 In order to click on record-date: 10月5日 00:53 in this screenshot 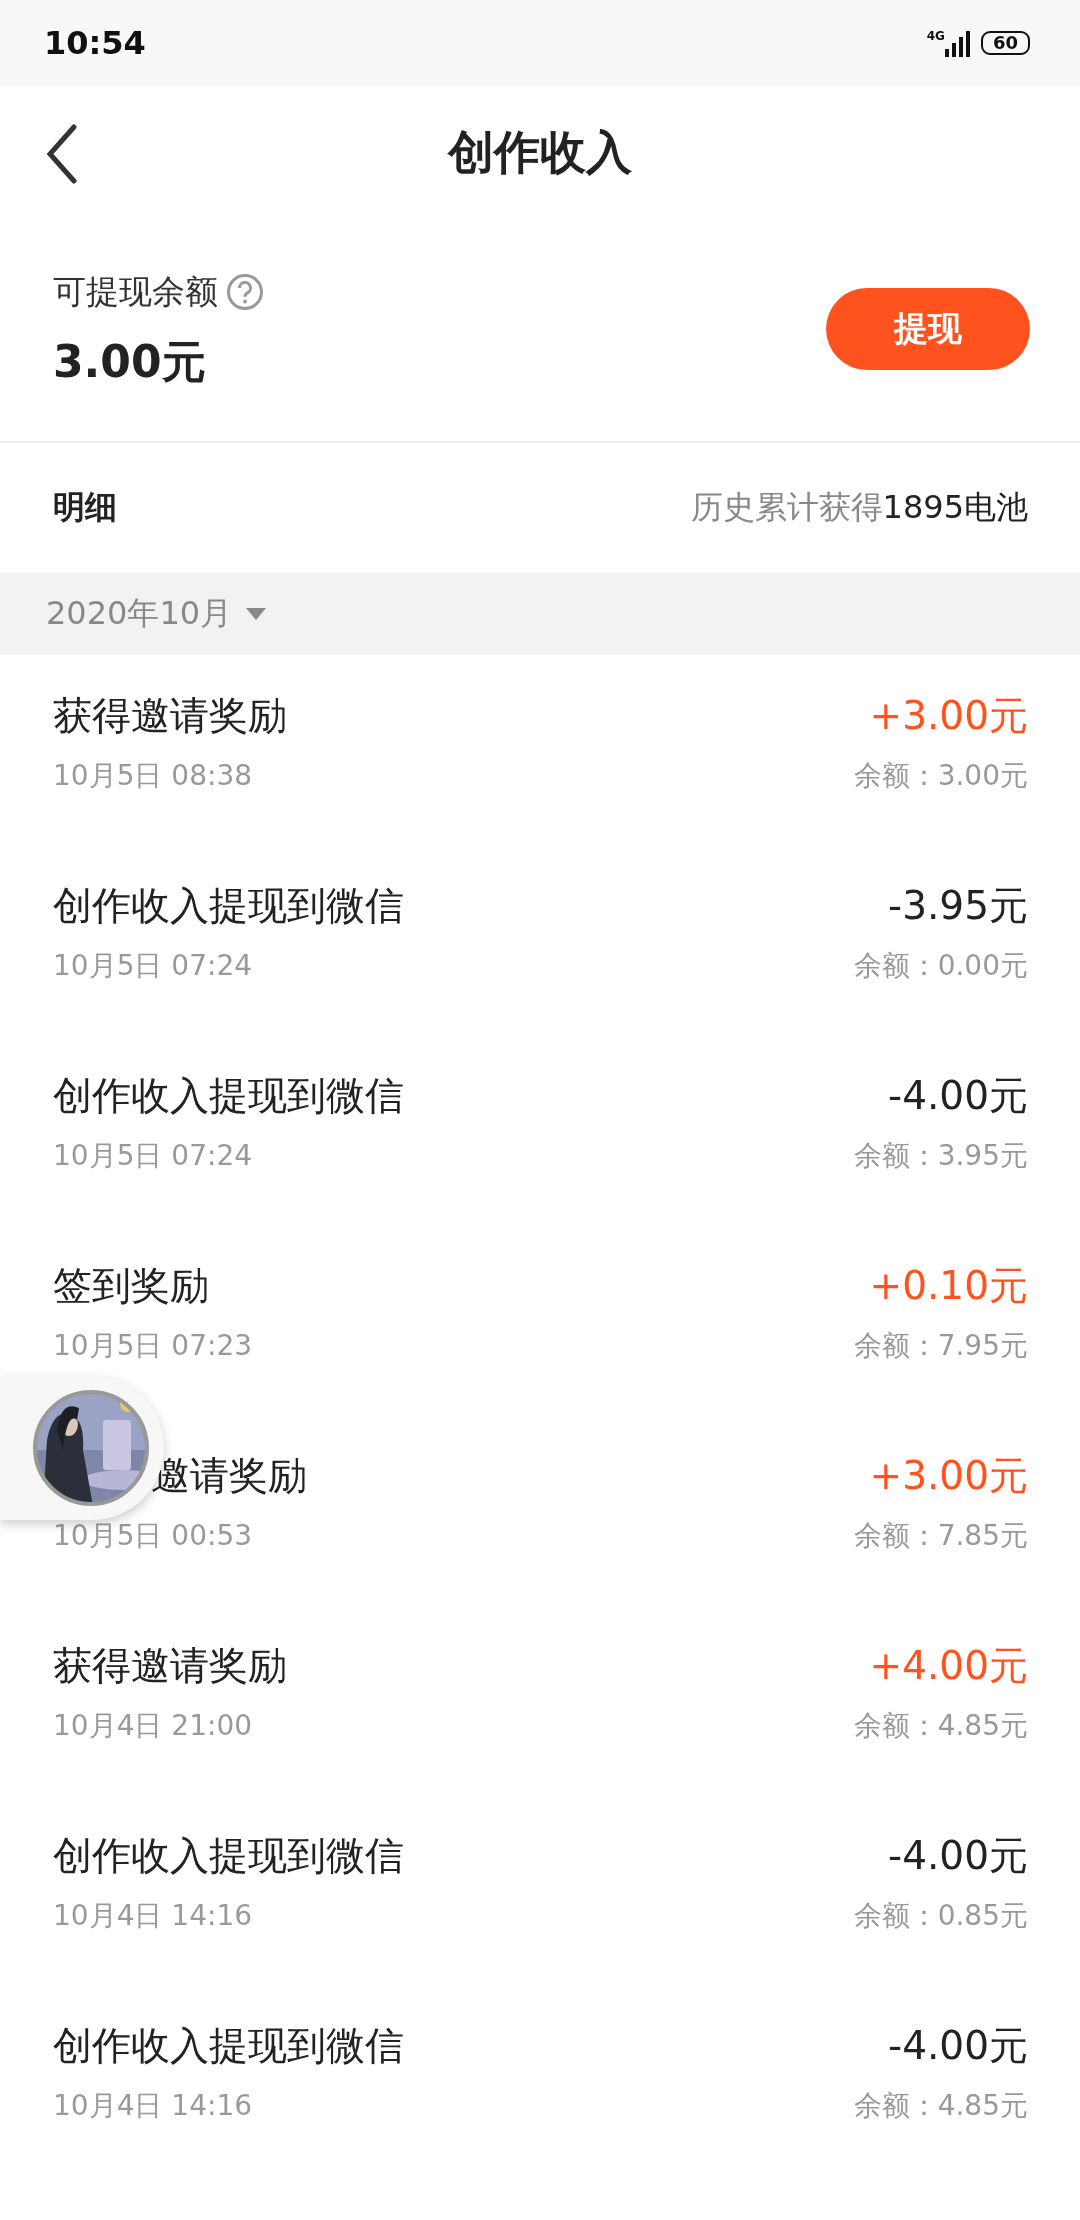, I will do `click(153, 1536)`.